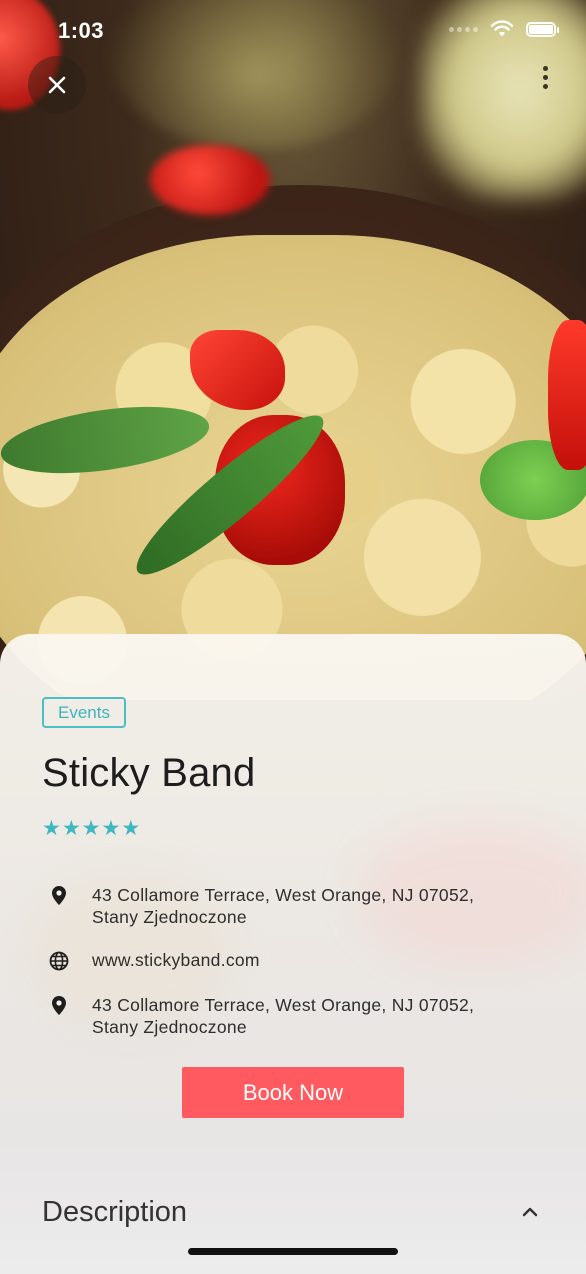  I want to click on wifi-icon, so click(502, 28).